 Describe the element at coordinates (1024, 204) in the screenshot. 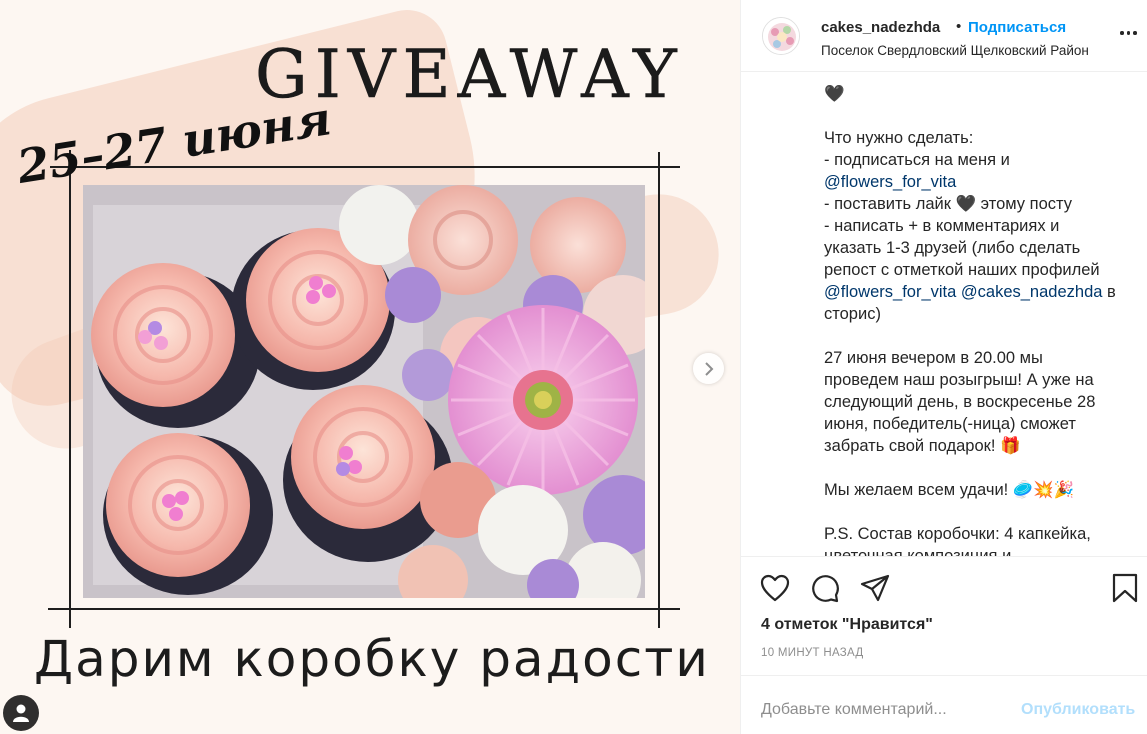

I see `caption-text: этому посту` at that location.